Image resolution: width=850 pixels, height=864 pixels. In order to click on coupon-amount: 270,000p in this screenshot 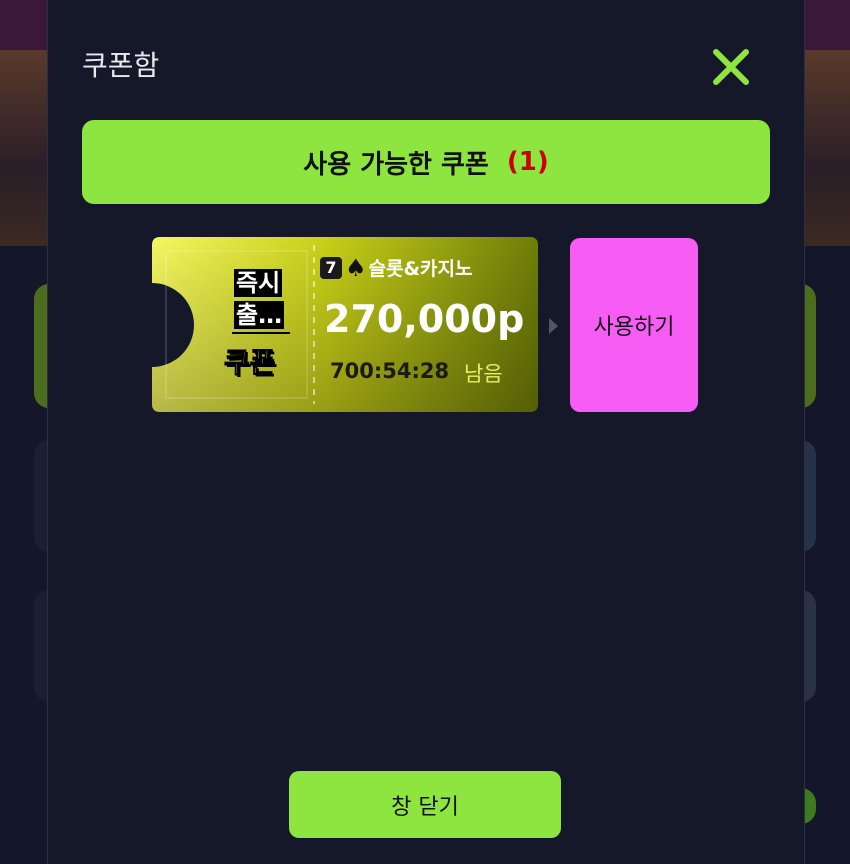, I will do `click(424, 319)`.